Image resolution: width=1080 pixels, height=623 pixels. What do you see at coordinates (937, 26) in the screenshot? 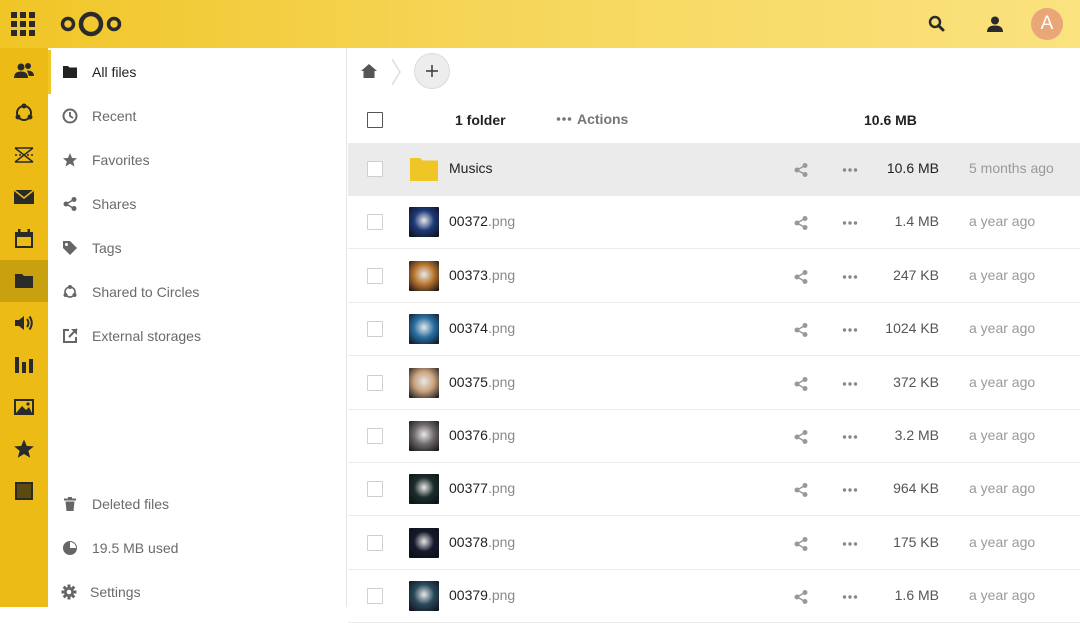
I see `search-icon` at bounding box center [937, 26].